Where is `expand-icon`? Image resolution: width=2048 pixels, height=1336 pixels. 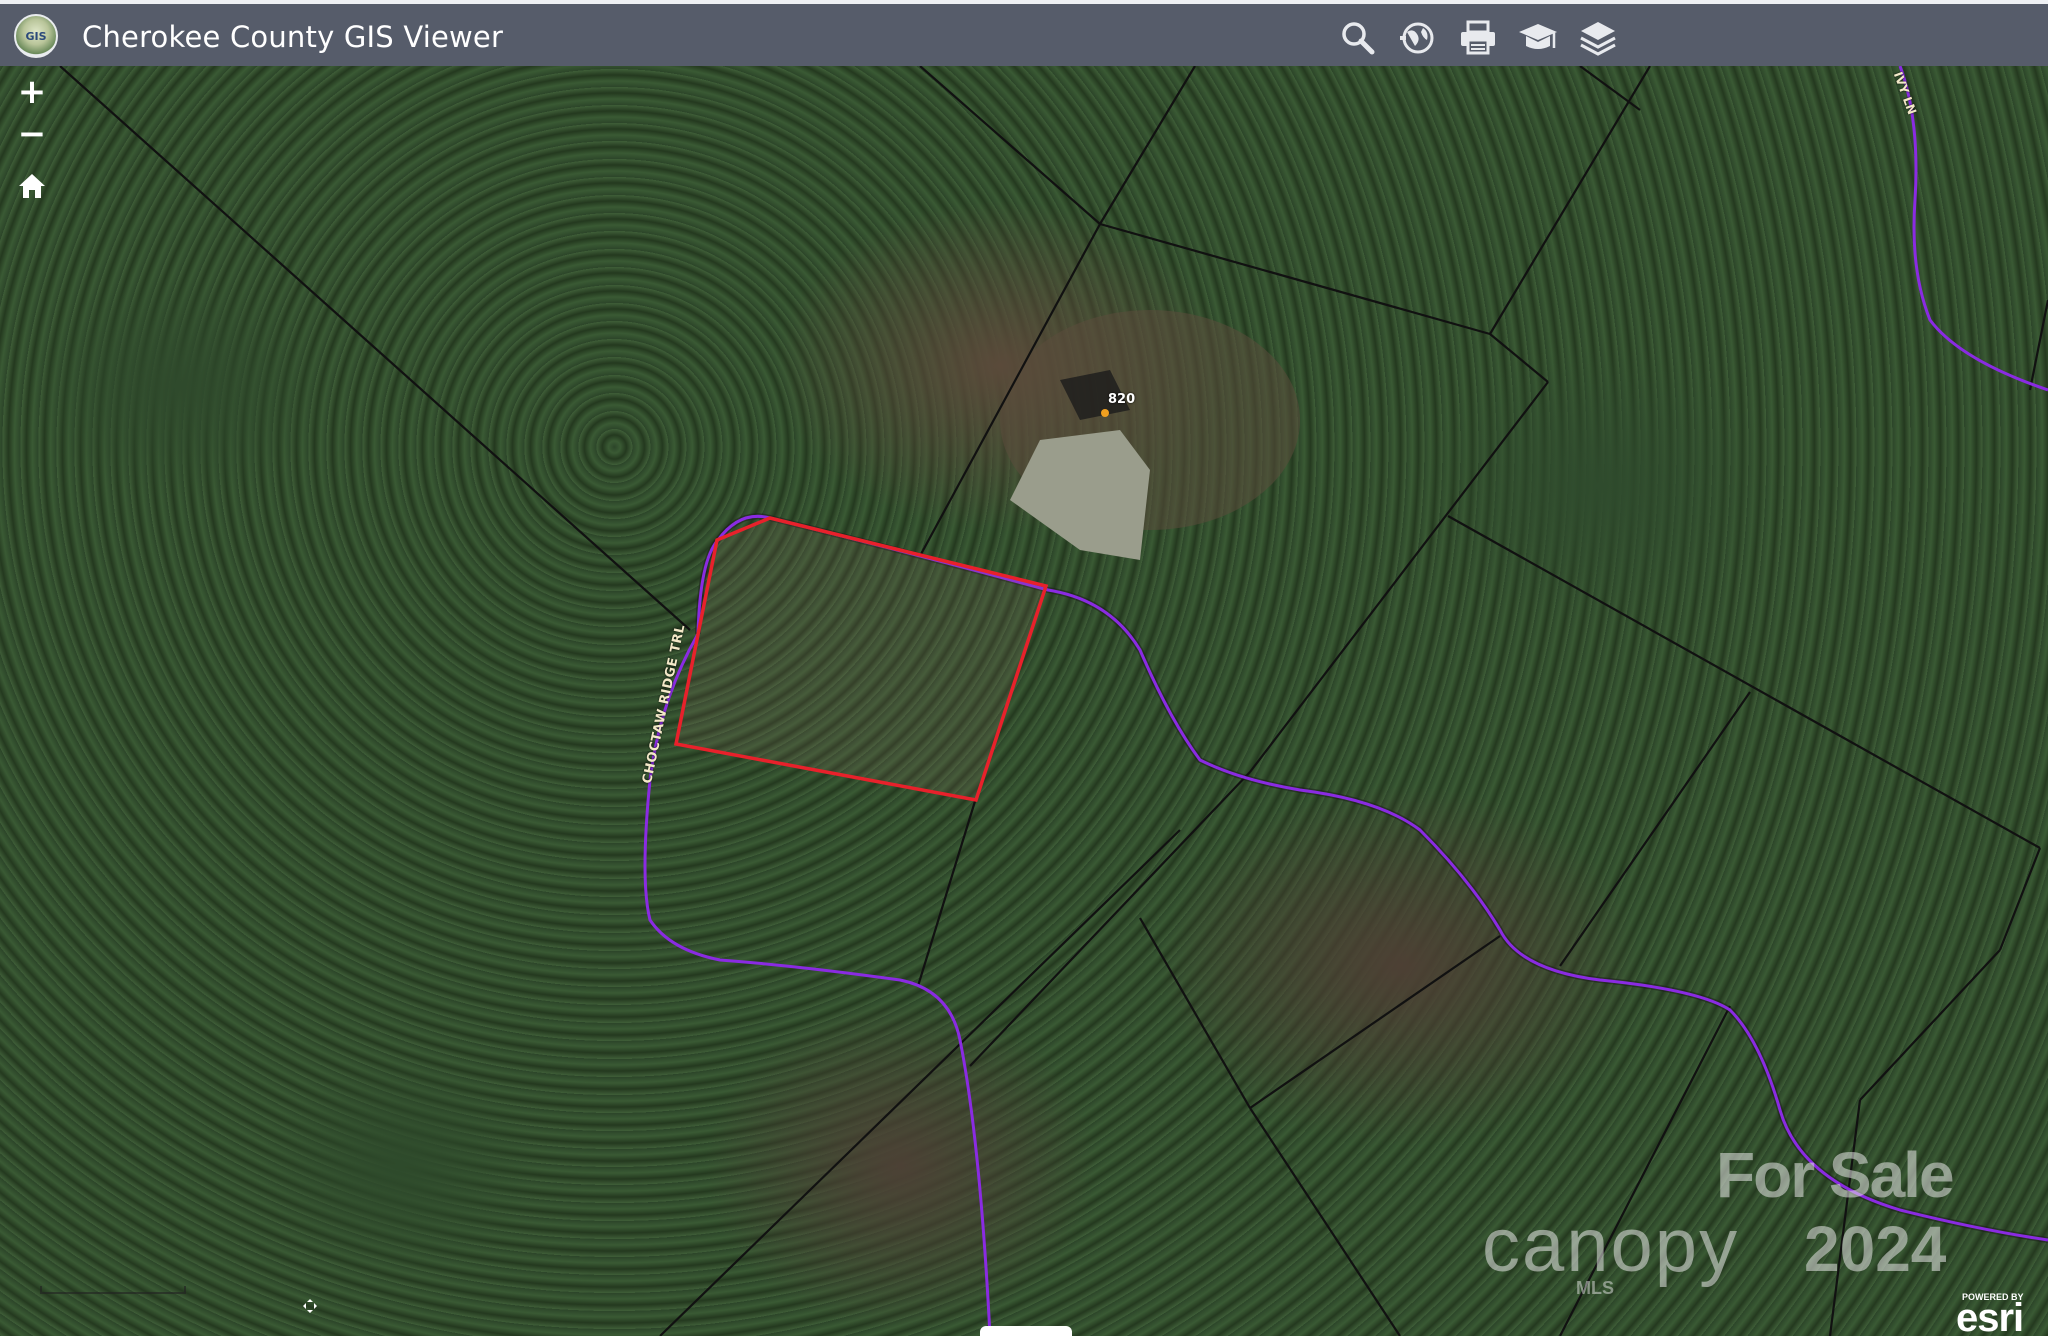 expand-icon is located at coordinates (310, 1306).